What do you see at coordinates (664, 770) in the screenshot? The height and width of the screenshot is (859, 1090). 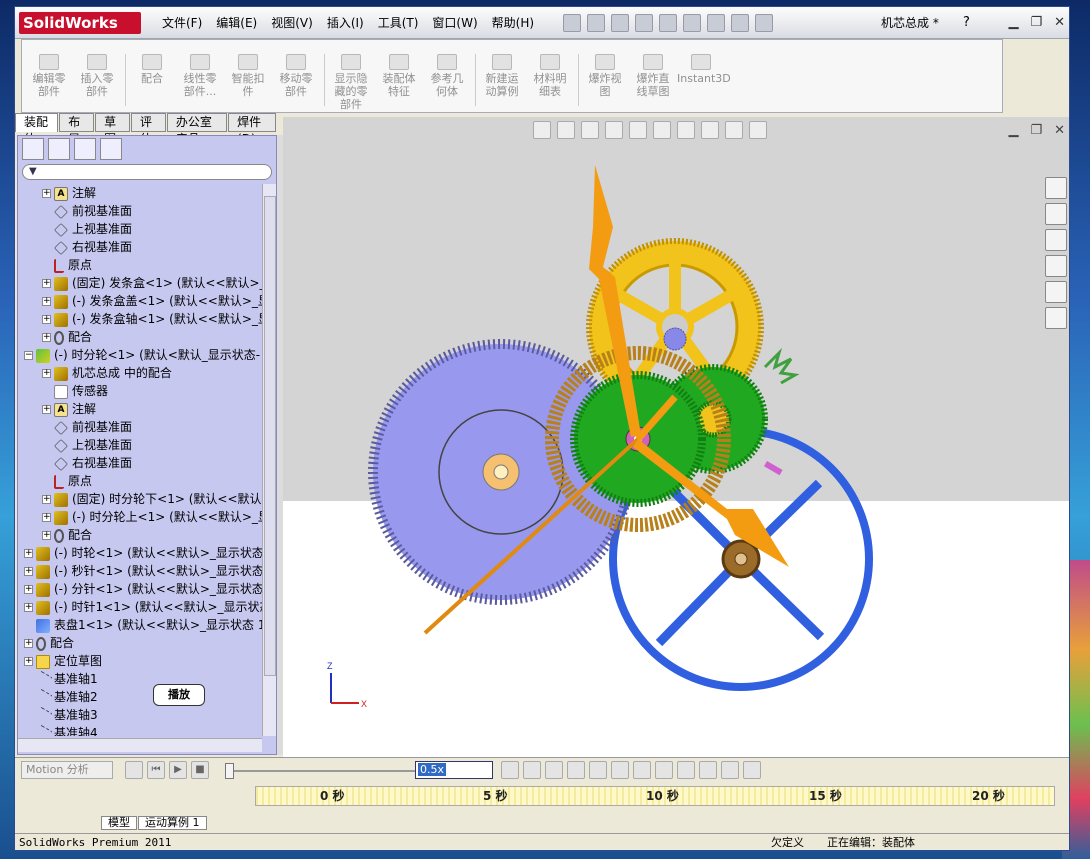 I see `damper-icon` at bounding box center [664, 770].